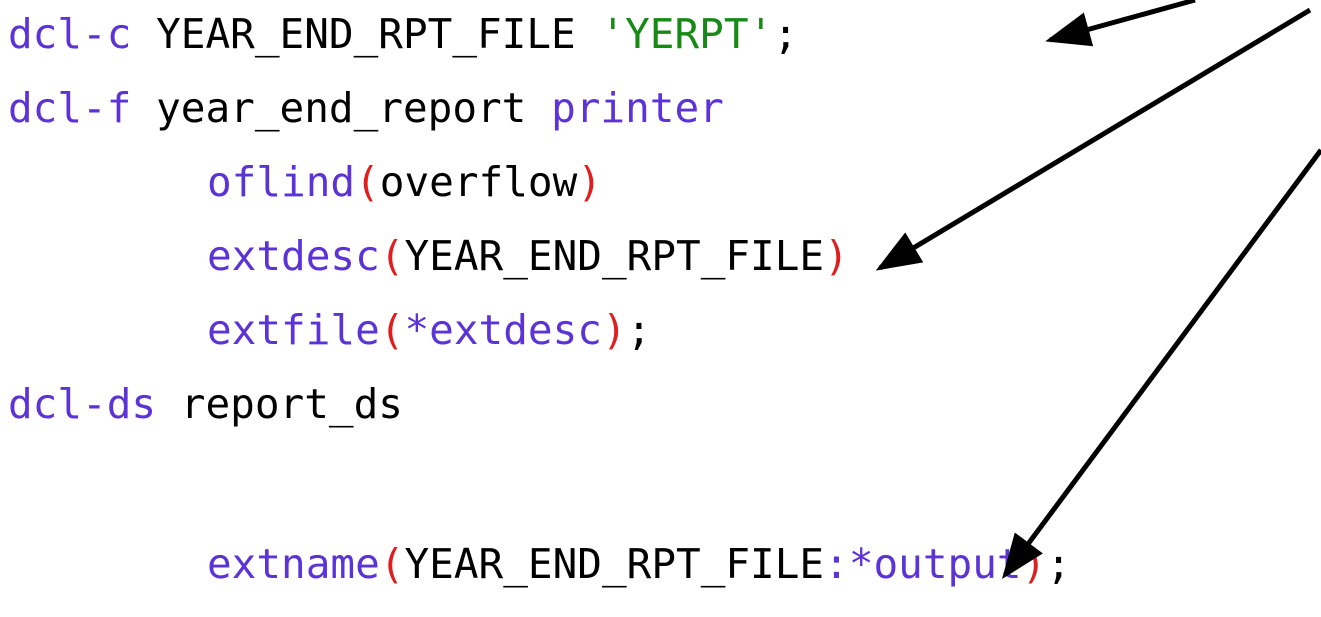 This screenshot has height=617, width=1321. I want to click on code-line-6: dcl-ds report_ds, so click(205, 404).